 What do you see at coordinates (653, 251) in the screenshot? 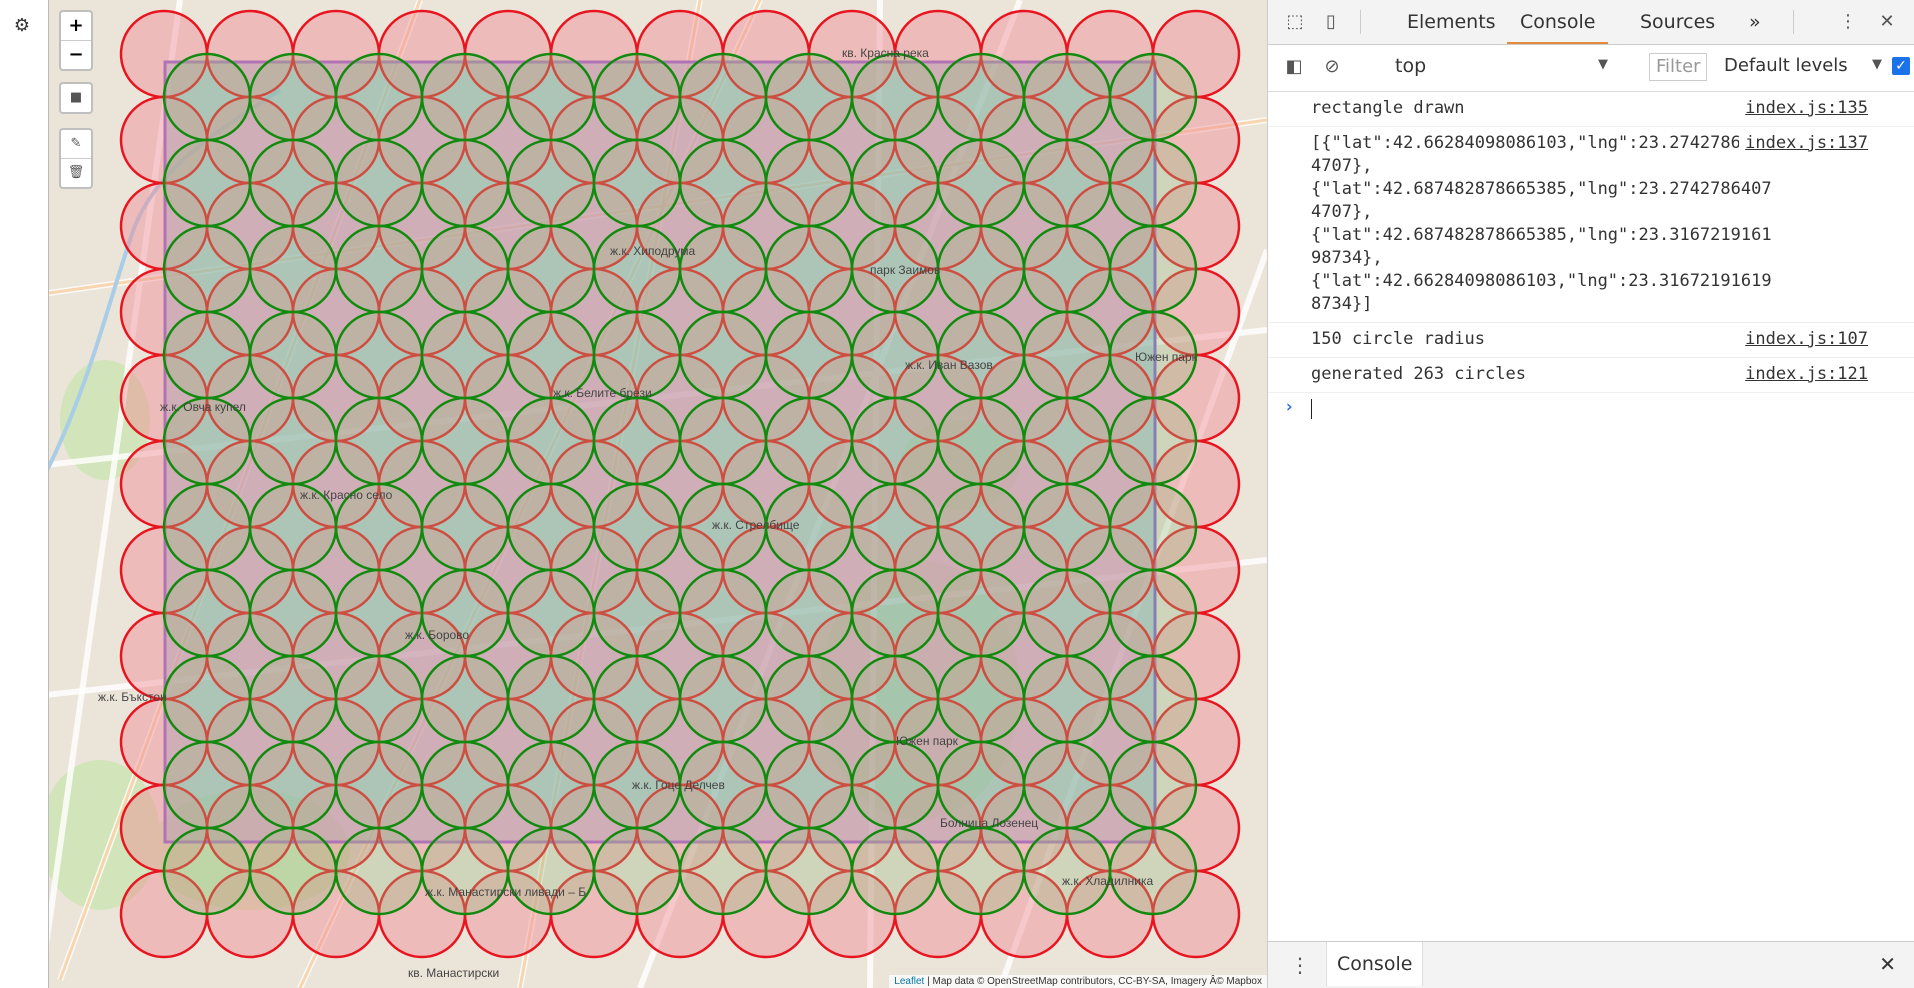
I see `map-place-label: ж.к. Хиподрума` at bounding box center [653, 251].